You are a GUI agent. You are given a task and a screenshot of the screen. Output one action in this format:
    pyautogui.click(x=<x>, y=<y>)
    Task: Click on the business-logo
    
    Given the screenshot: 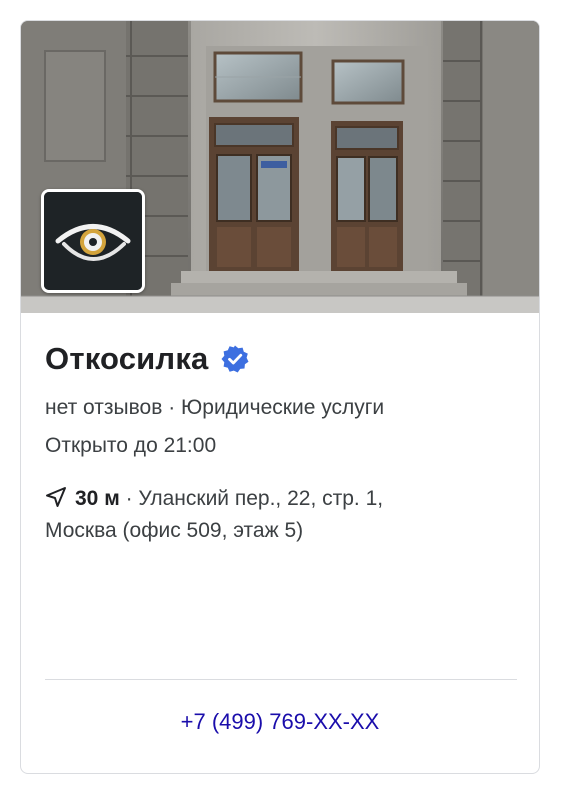 What is the action you would take?
    pyautogui.click(x=93, y=241)
    